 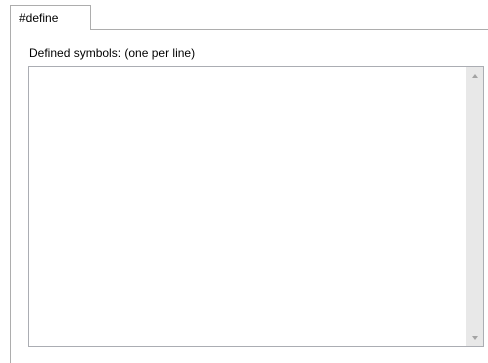 I want to click on scroll-up-arrow-icon, so click(x=474, y=75).